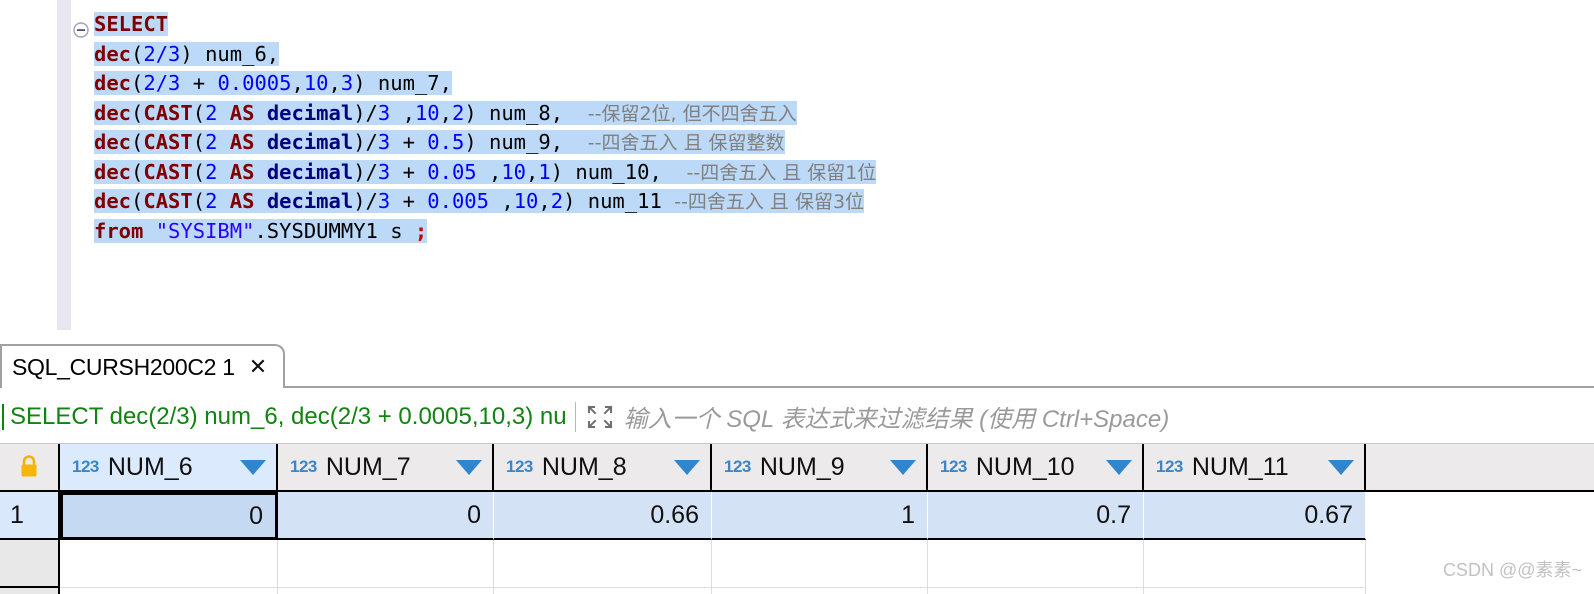  I want to click on cell-num_11: 0.67, so click(1255, 516).